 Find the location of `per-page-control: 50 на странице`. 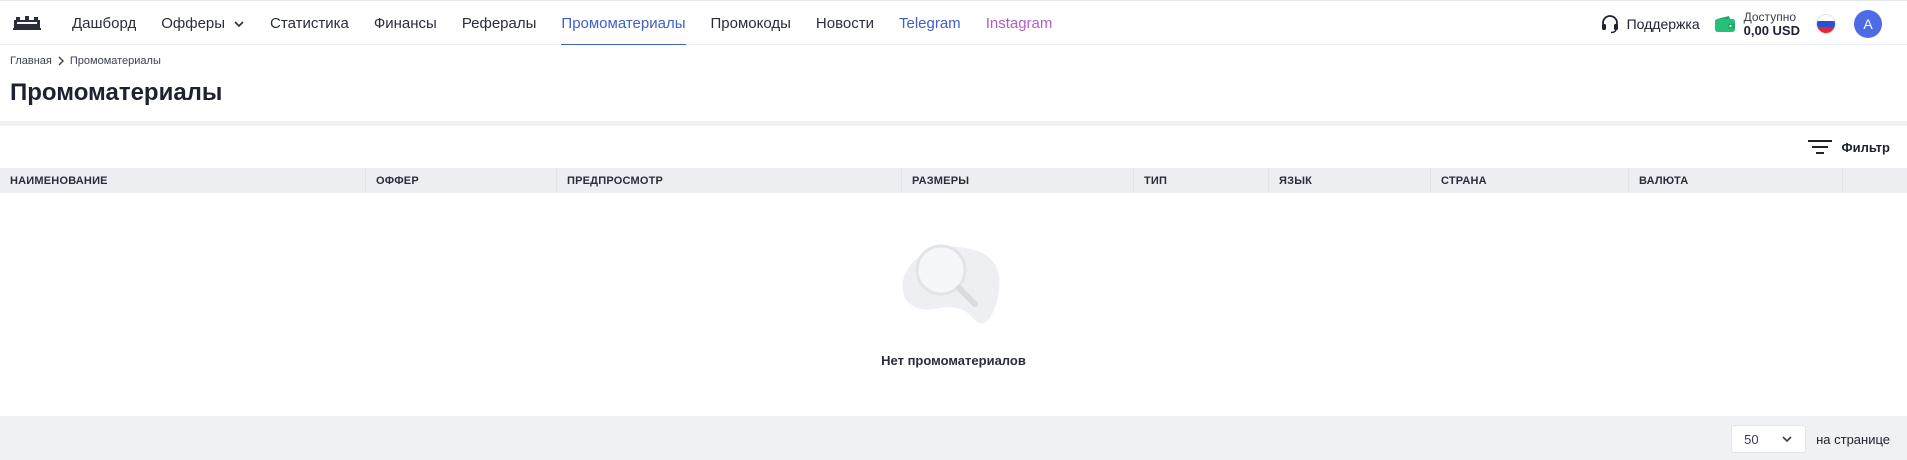

per-page-control: 50 на странице is located at coordinates (1810, 439).